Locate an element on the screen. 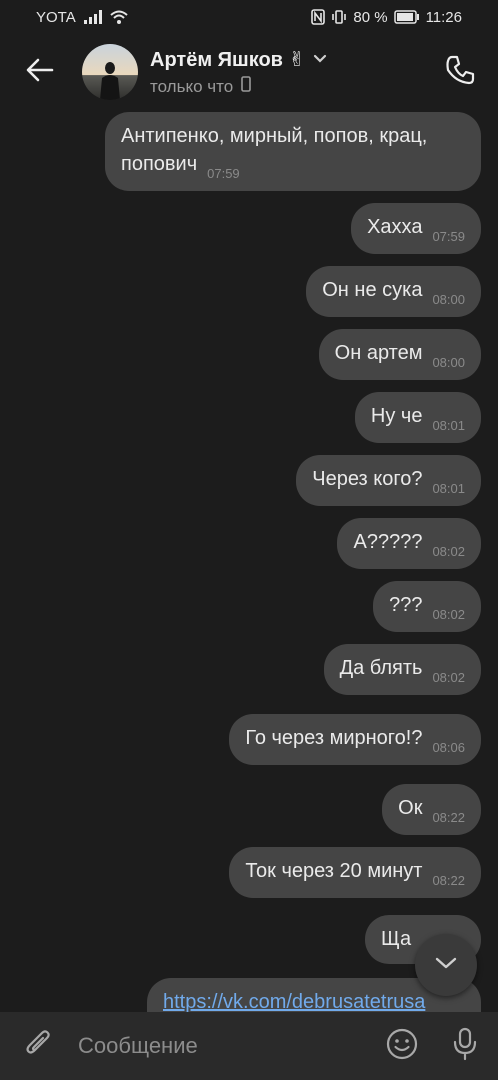 Image resolution: width=498 pixels, height=1080 pixels. message-text: Да блять is located at coordinates (381, 668).